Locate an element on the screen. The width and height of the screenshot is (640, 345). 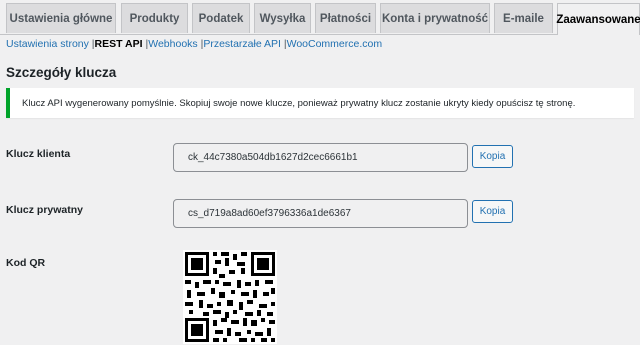
subnav-woocommerce-com: WooCommerce.com is located at coordinates (335, 44).